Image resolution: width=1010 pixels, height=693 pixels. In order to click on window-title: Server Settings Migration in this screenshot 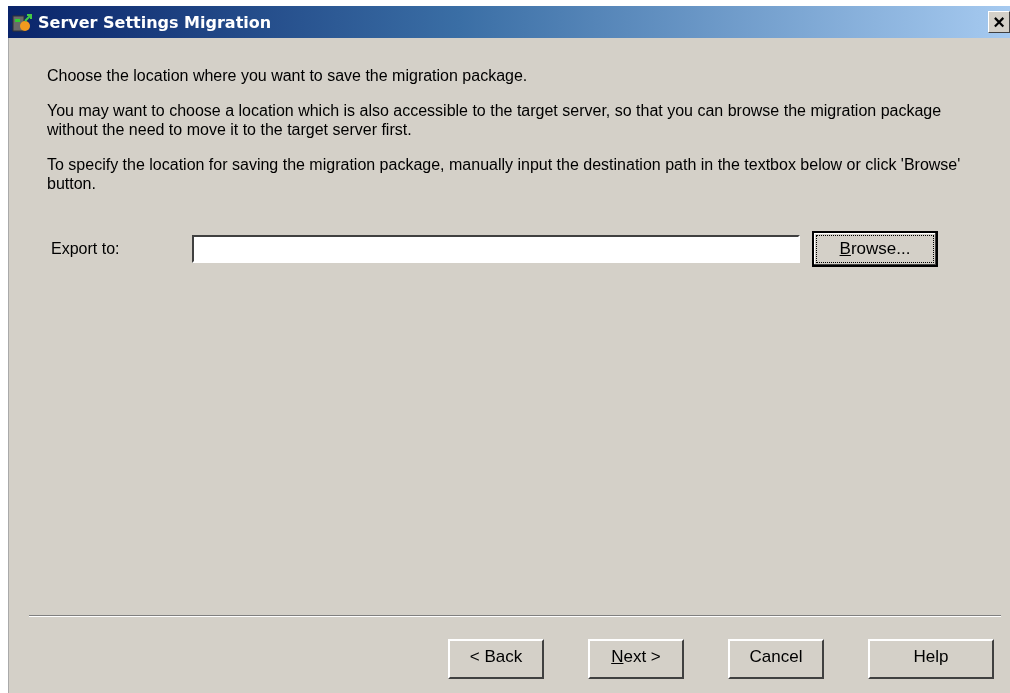, I will do `click(155, 22)`.